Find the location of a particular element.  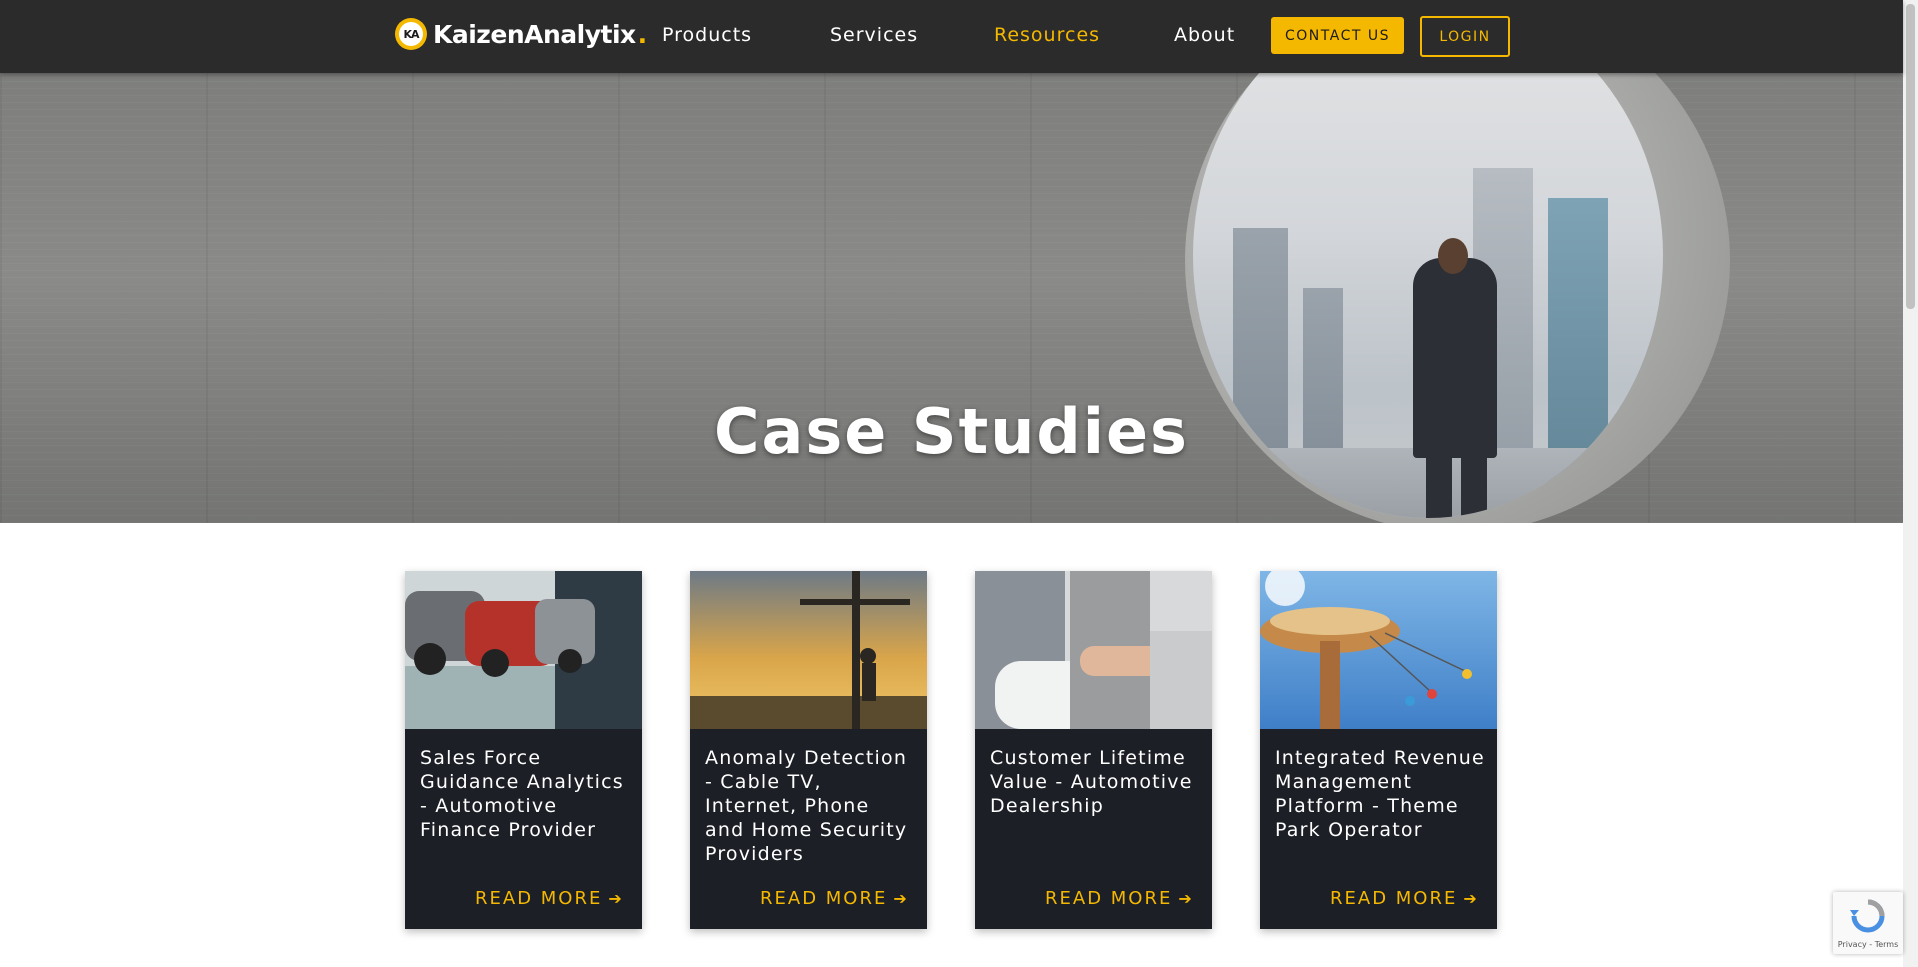

site-logo: KA KaizenAnalytix . is located at coordinates (521, 34).